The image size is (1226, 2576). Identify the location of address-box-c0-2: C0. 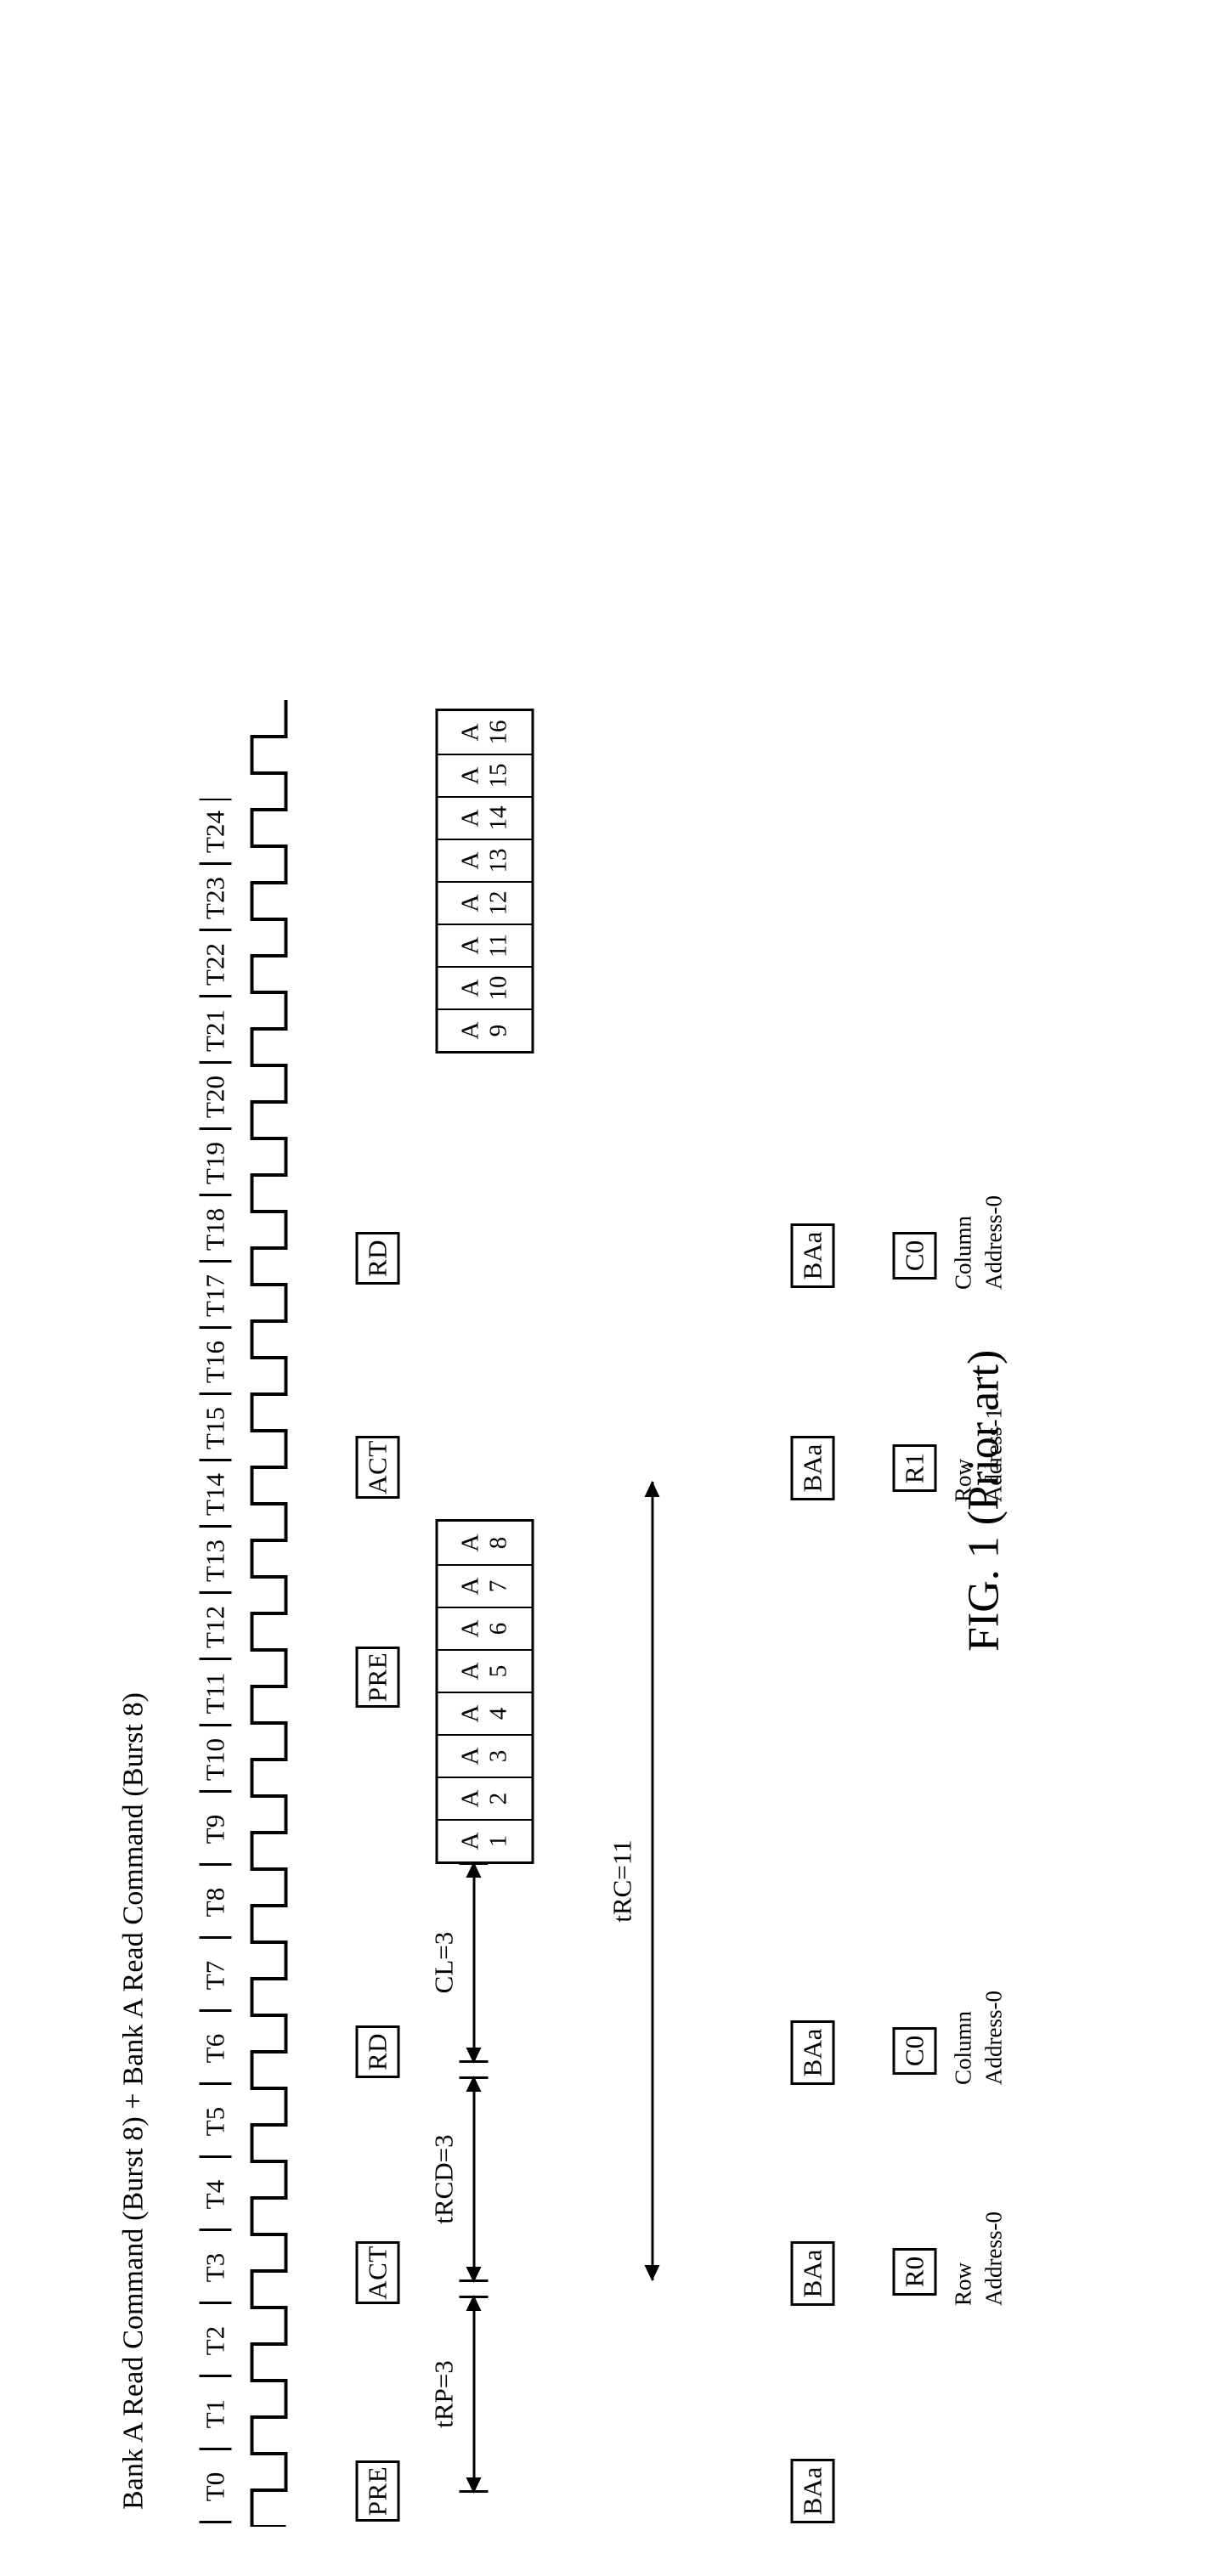
(914, 1256).